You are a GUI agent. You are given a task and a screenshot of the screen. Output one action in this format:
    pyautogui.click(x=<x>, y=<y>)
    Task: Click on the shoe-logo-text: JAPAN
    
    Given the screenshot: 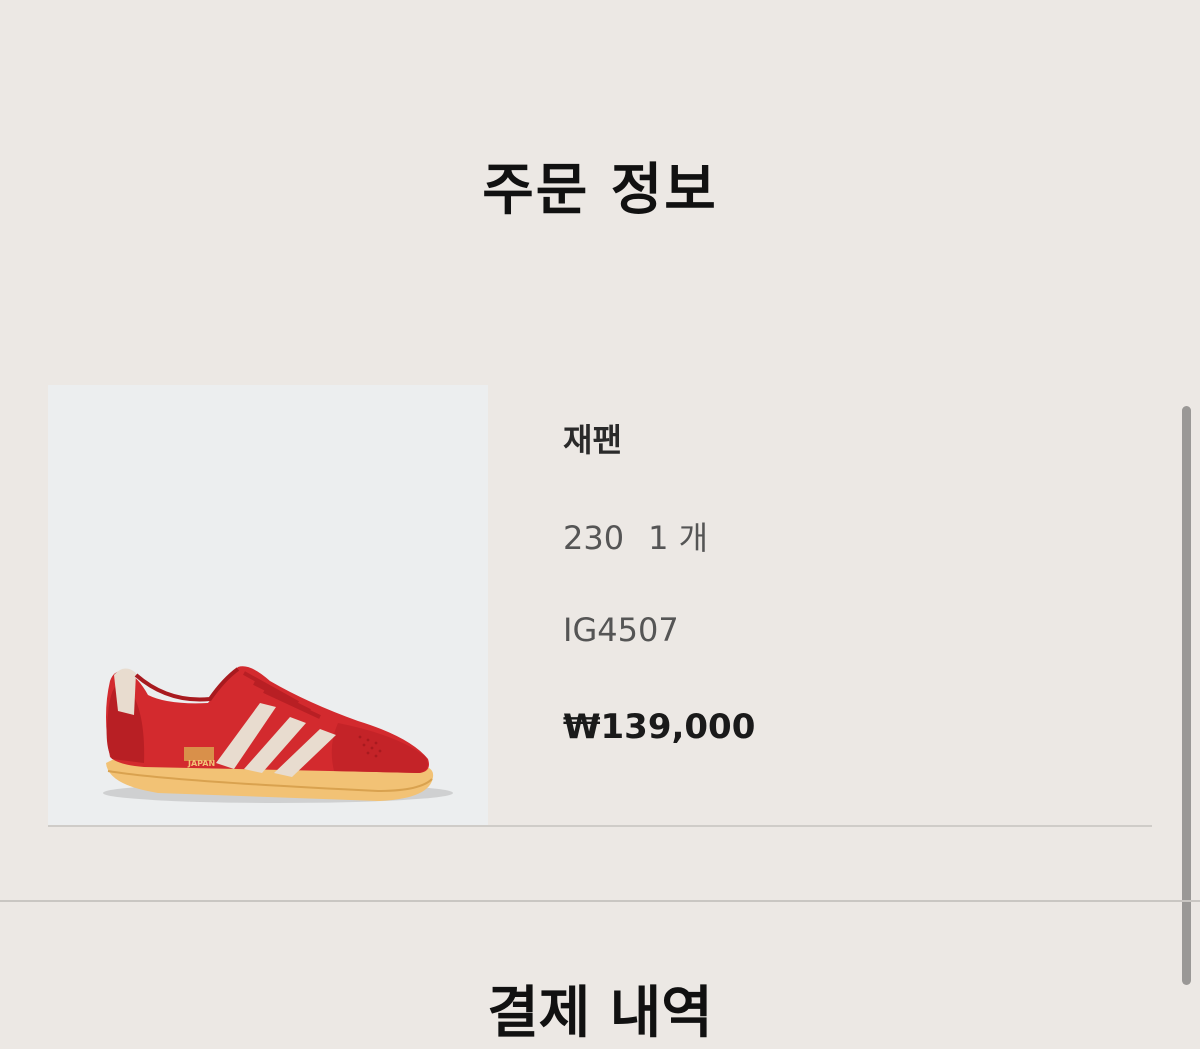 What is the action you would take?
    pyautogui.click(x=201, y=763)
    